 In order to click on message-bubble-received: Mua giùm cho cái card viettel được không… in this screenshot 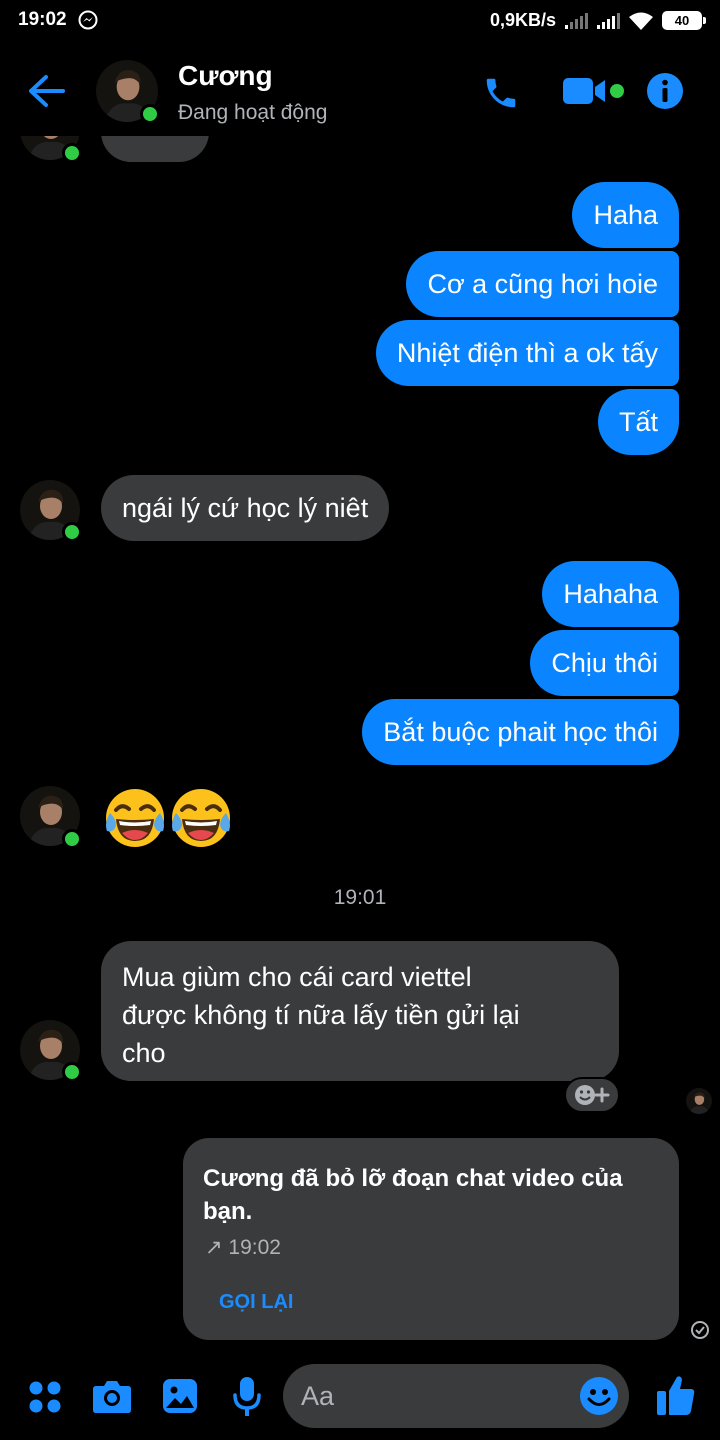, I will do `click(360, 1011)`.